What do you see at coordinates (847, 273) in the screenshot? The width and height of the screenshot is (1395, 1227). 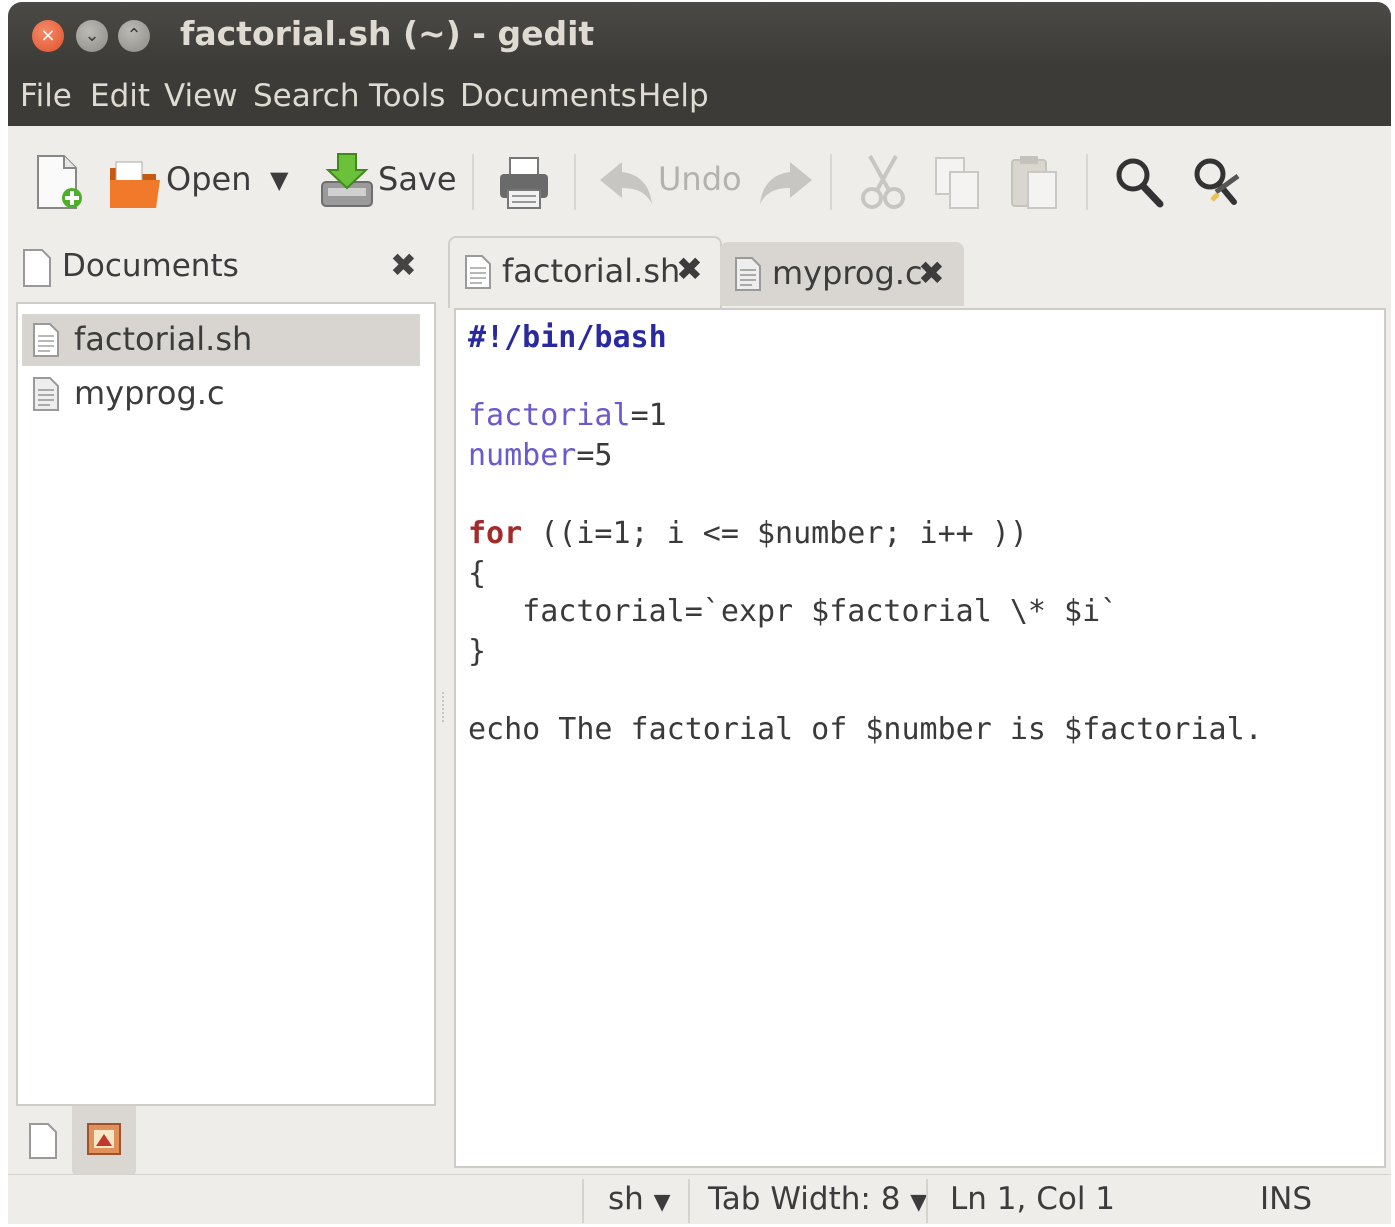 I see `tab-label: myprog.c` at bounding box center [847, 273].